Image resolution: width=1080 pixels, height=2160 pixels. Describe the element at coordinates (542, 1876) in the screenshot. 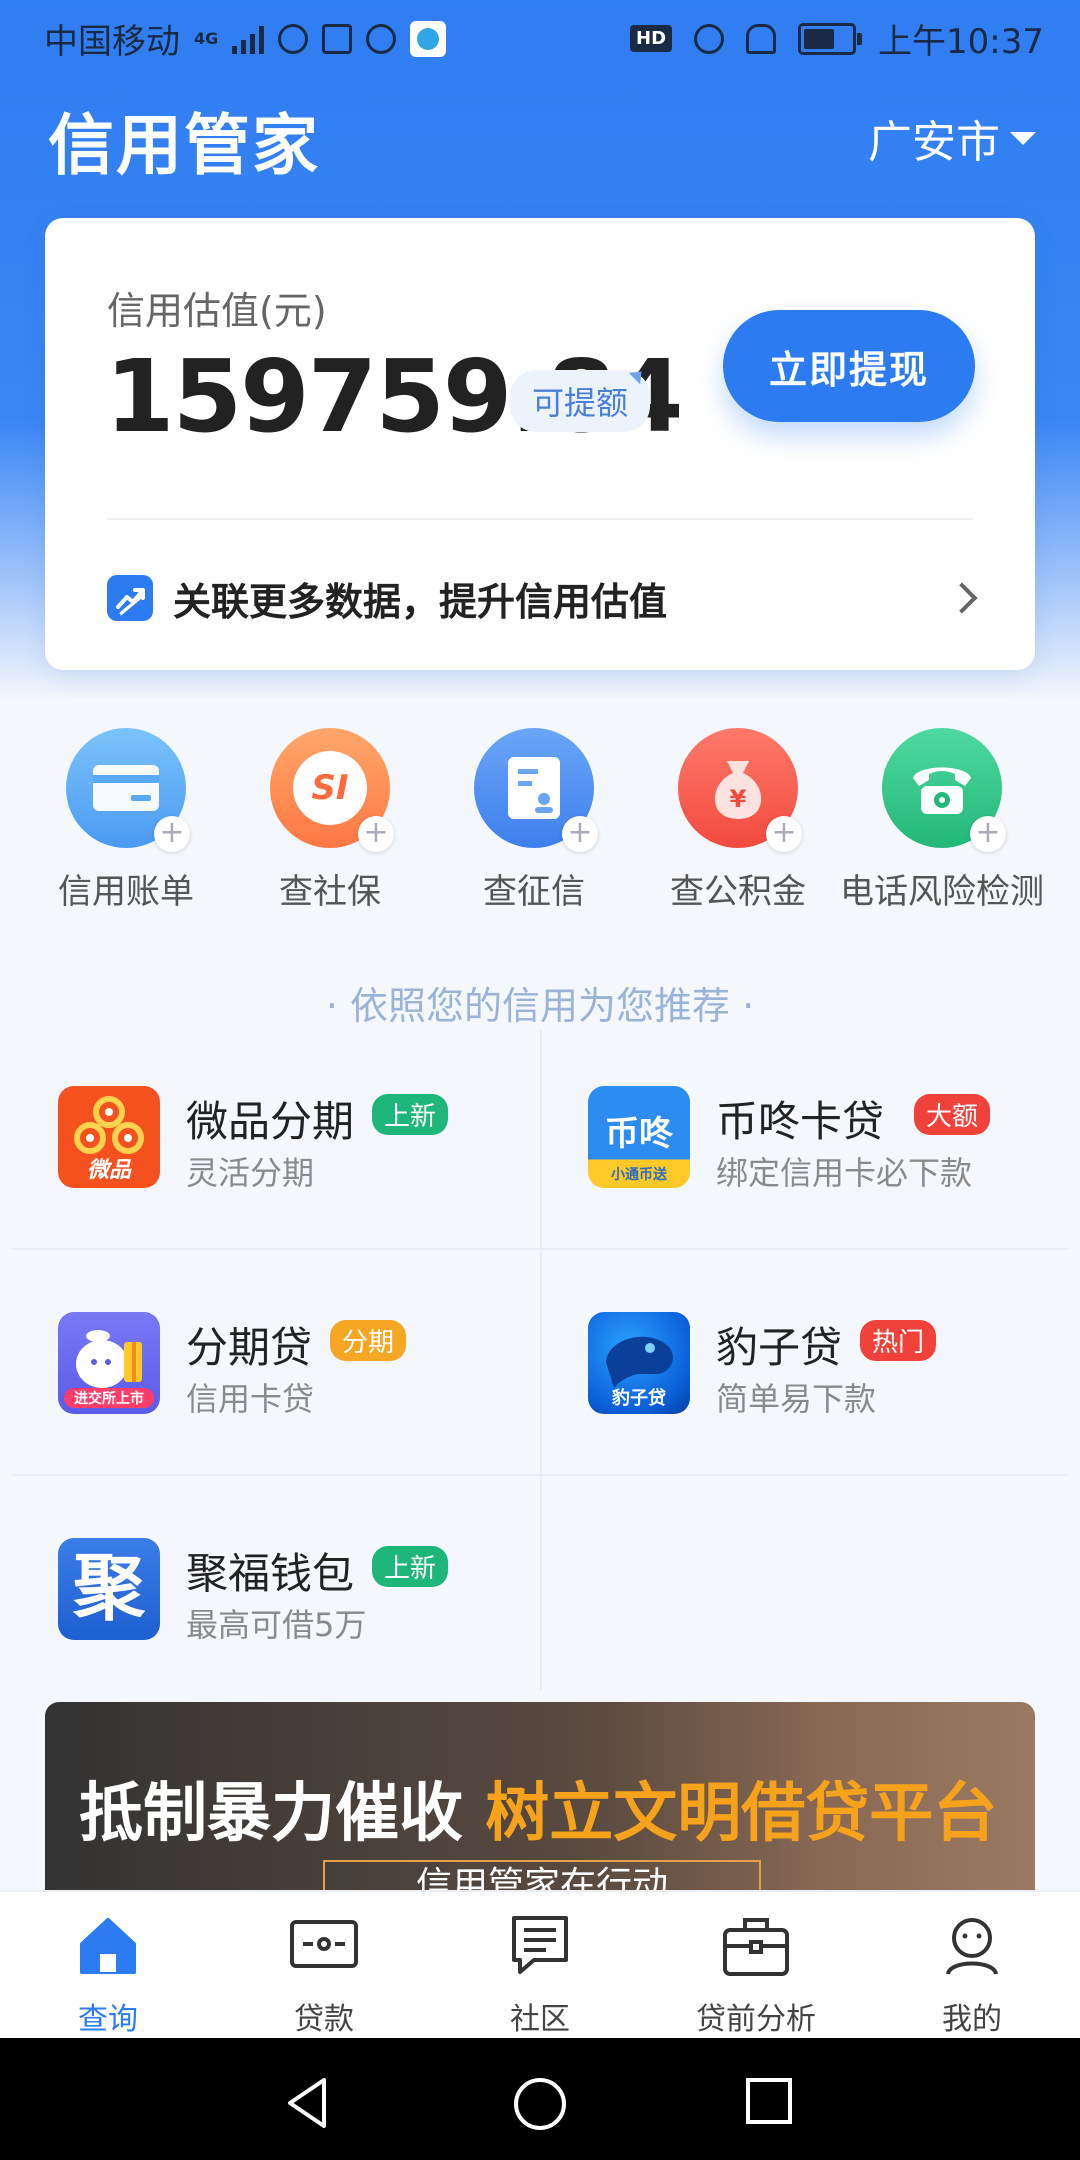

I see `banner-subtitle: 信用管家在行动` at that location.